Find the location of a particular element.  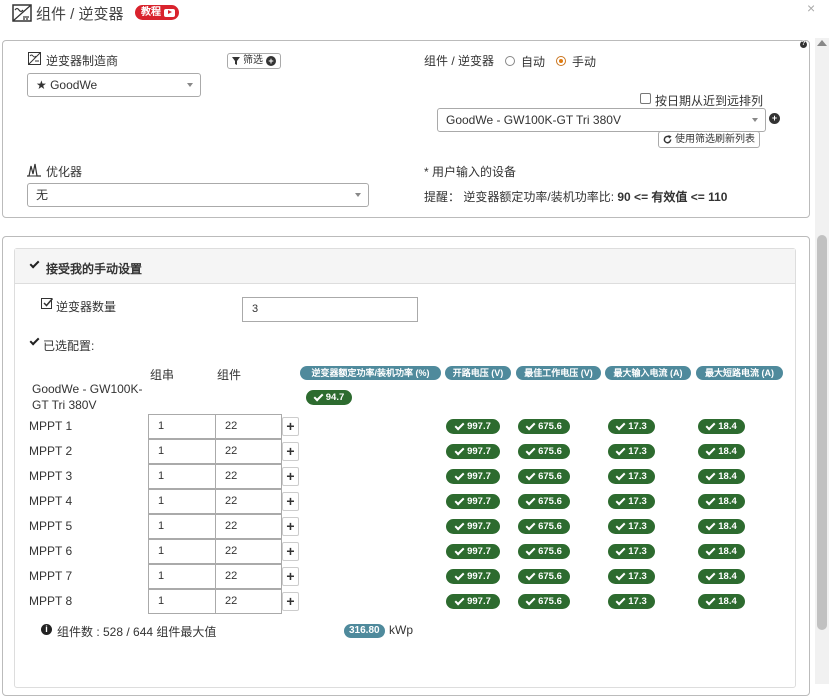

add-inverter-button: + is located at coordinates (774, 118).